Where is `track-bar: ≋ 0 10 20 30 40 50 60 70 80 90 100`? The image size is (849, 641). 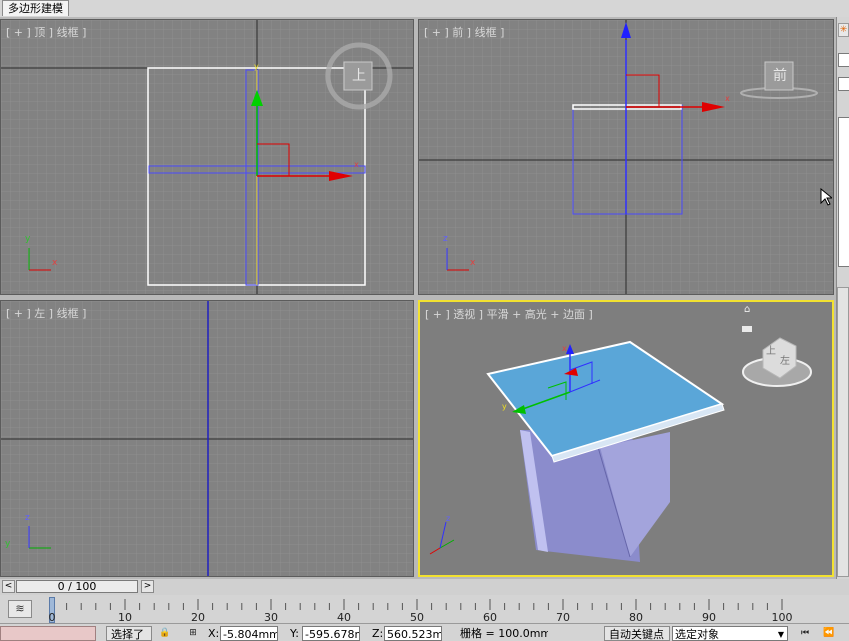 track-bar: ≋ 0 10 20 30 40 50 60 70 80 90 100 is located at coordinates (424, 609).